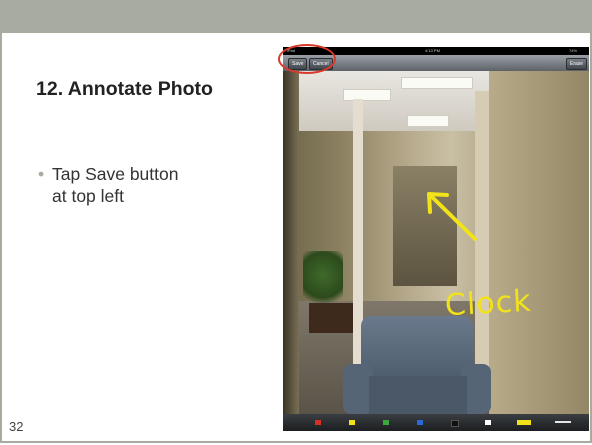  What do you see at coordinates (577, 64) in the screenshot?
I see `erase-button: Erase` at bounding box center [577, 64].